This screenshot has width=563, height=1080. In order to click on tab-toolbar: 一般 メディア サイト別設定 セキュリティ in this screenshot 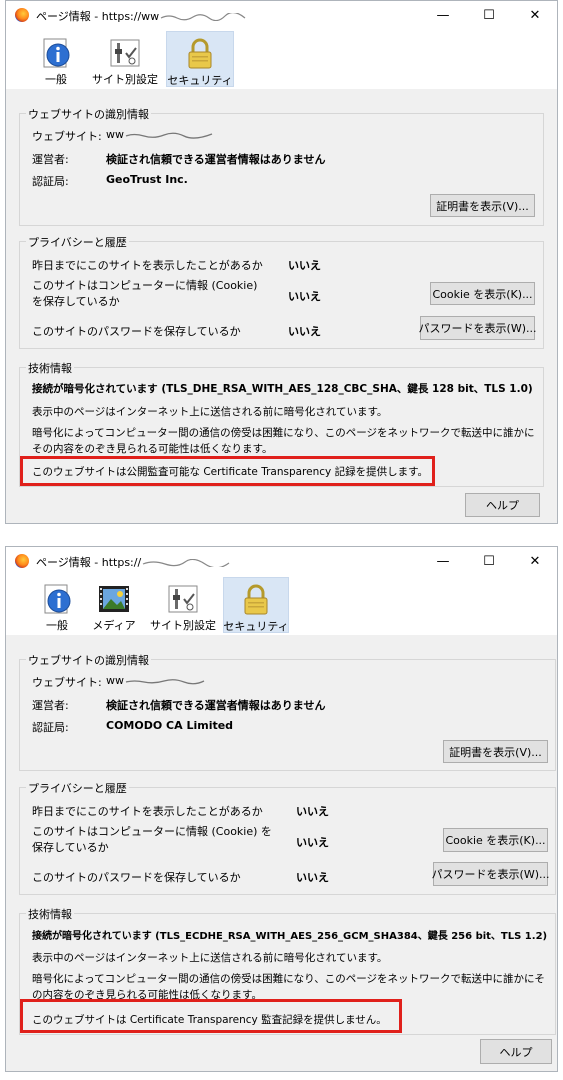, I will do `click(281, 605)`.